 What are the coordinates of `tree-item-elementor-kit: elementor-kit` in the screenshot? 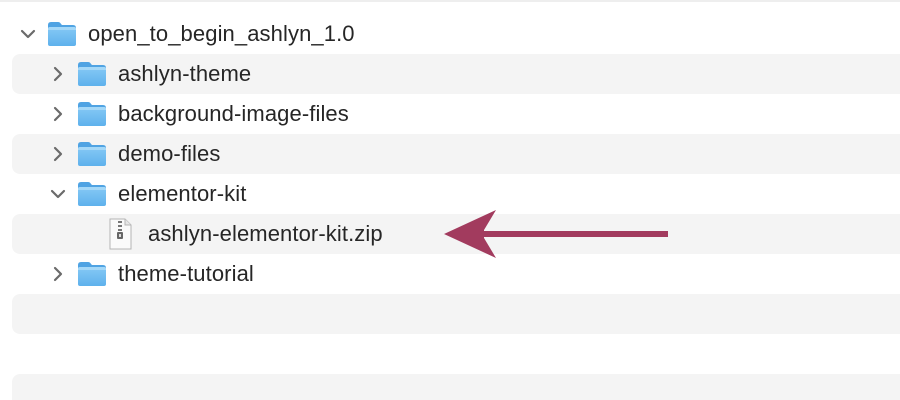 It's located at (147, 194).